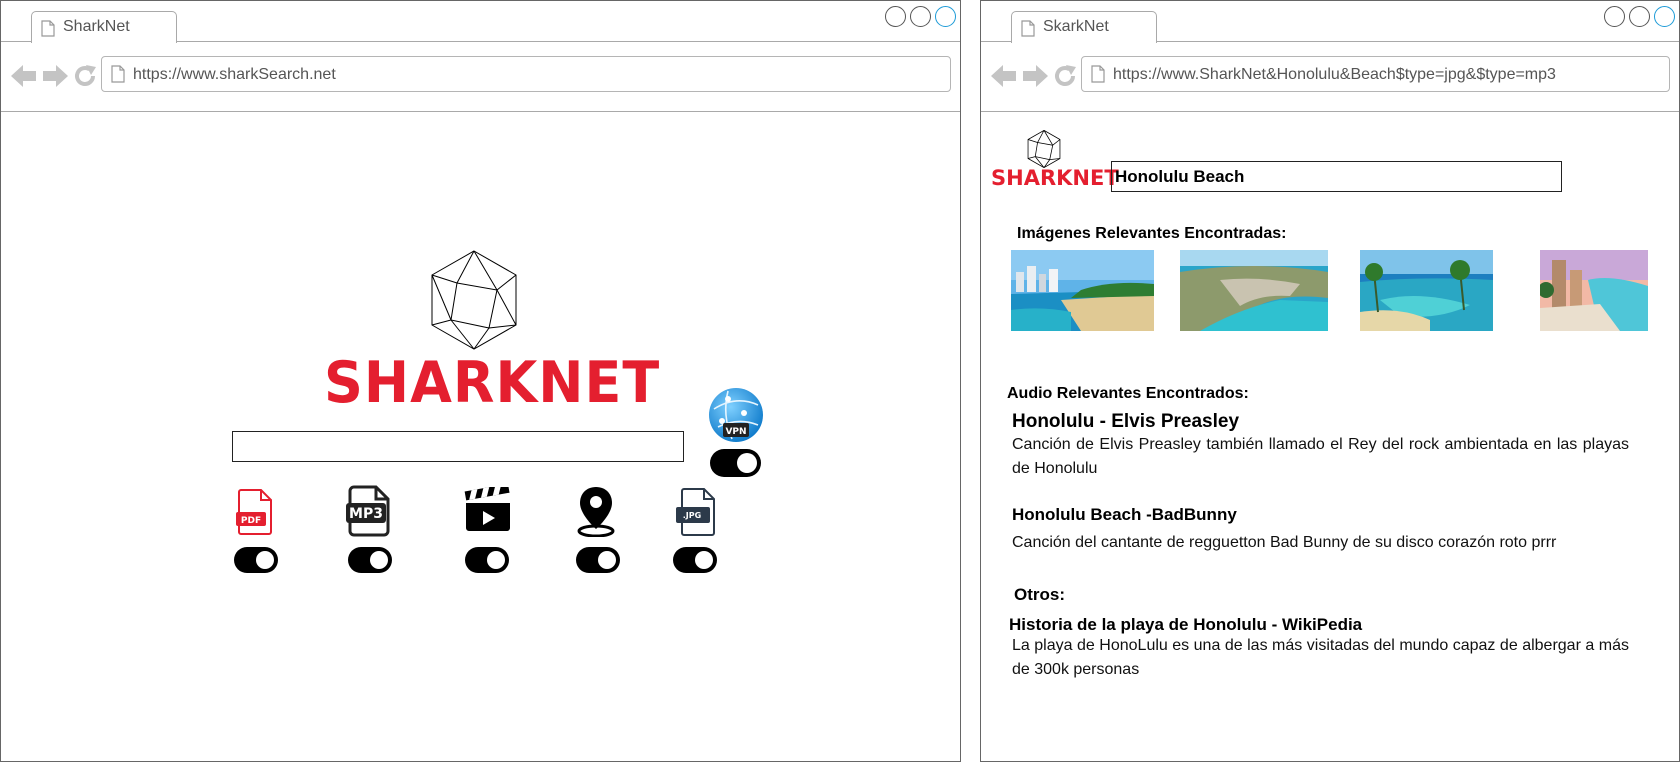  What do you see at coordinates (251, 521) in the screenshot?
I see `svg-text: PDF` at bounding box center [251, 521].